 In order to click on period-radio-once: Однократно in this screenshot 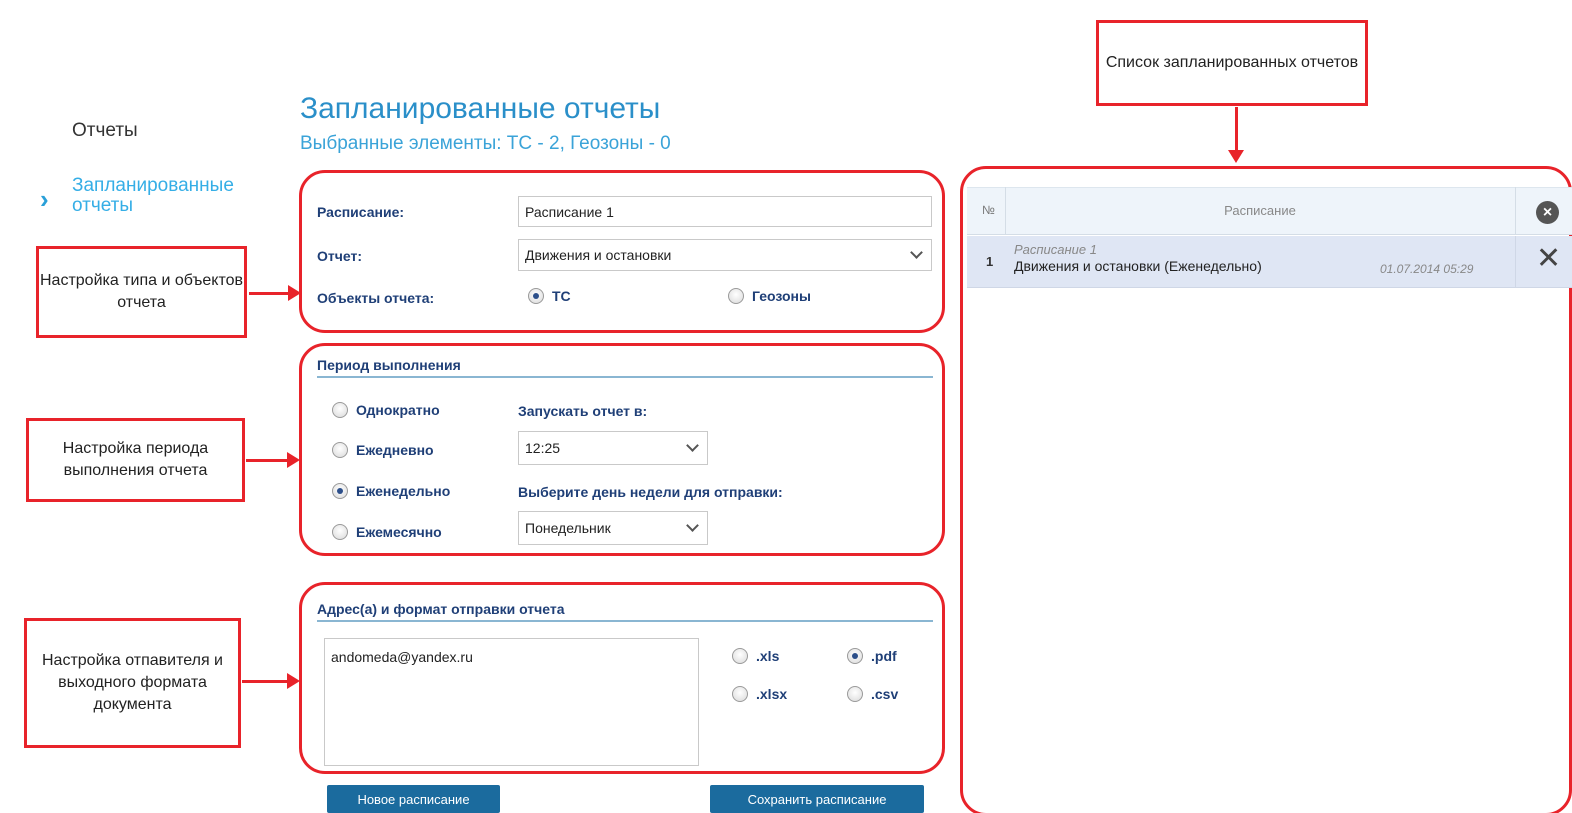, I will do `click(386, 410)`.